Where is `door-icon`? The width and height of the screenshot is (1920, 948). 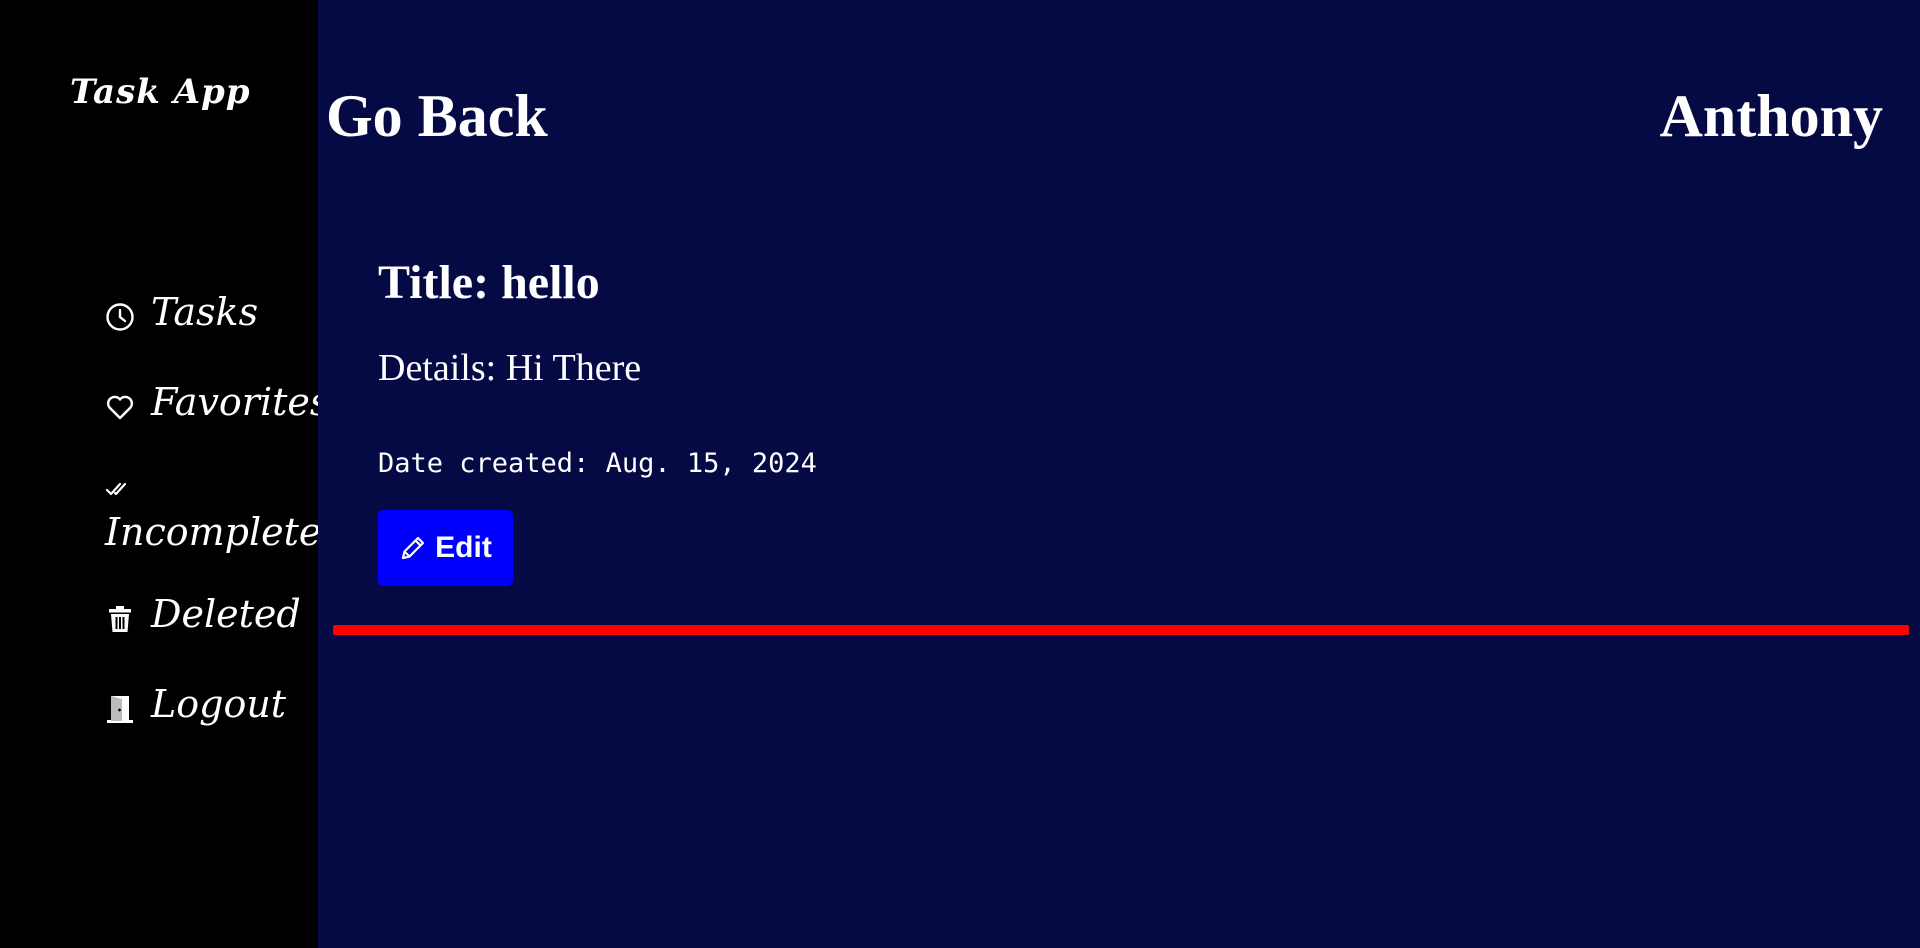 door-icon is located at coordinates (120, 706).